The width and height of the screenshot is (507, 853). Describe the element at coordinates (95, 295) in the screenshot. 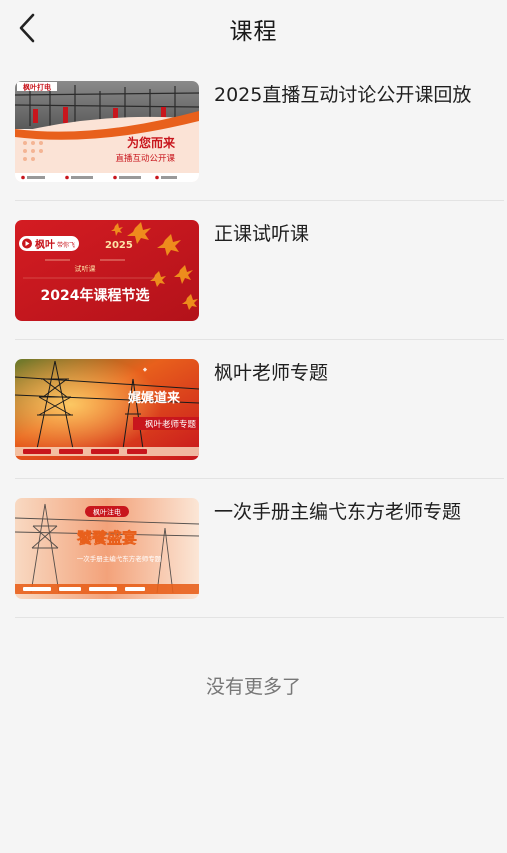

I see `thumb-headline: 2024年课程节选` at that location.